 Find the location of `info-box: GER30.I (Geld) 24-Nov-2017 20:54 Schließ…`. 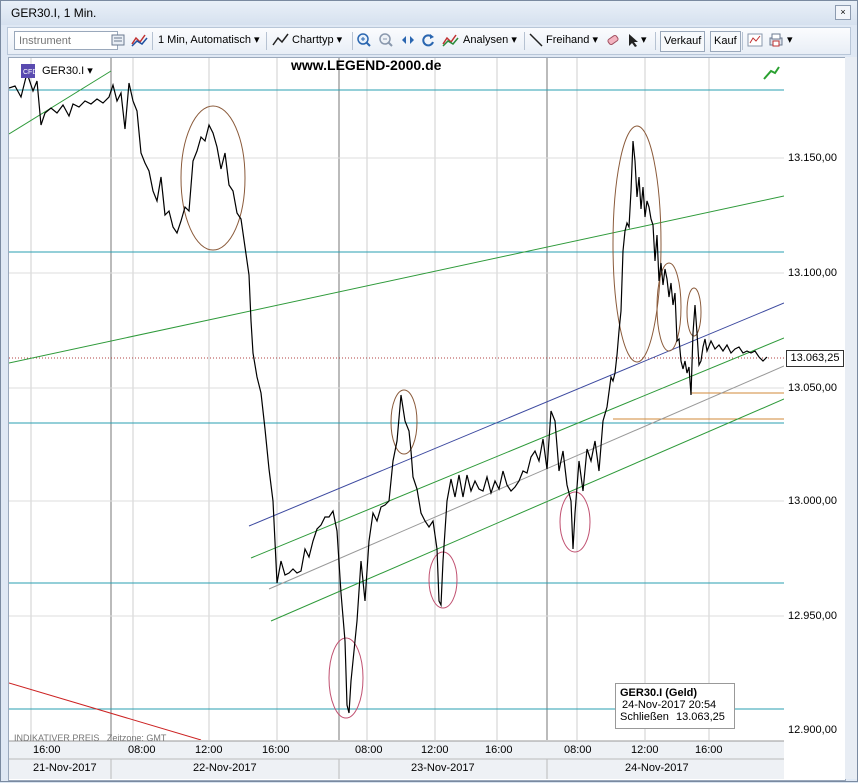

info-box: GER30.I (Geld) 24-Nov-2017 20:54 Schließ… is located at coordinates (675, 706).